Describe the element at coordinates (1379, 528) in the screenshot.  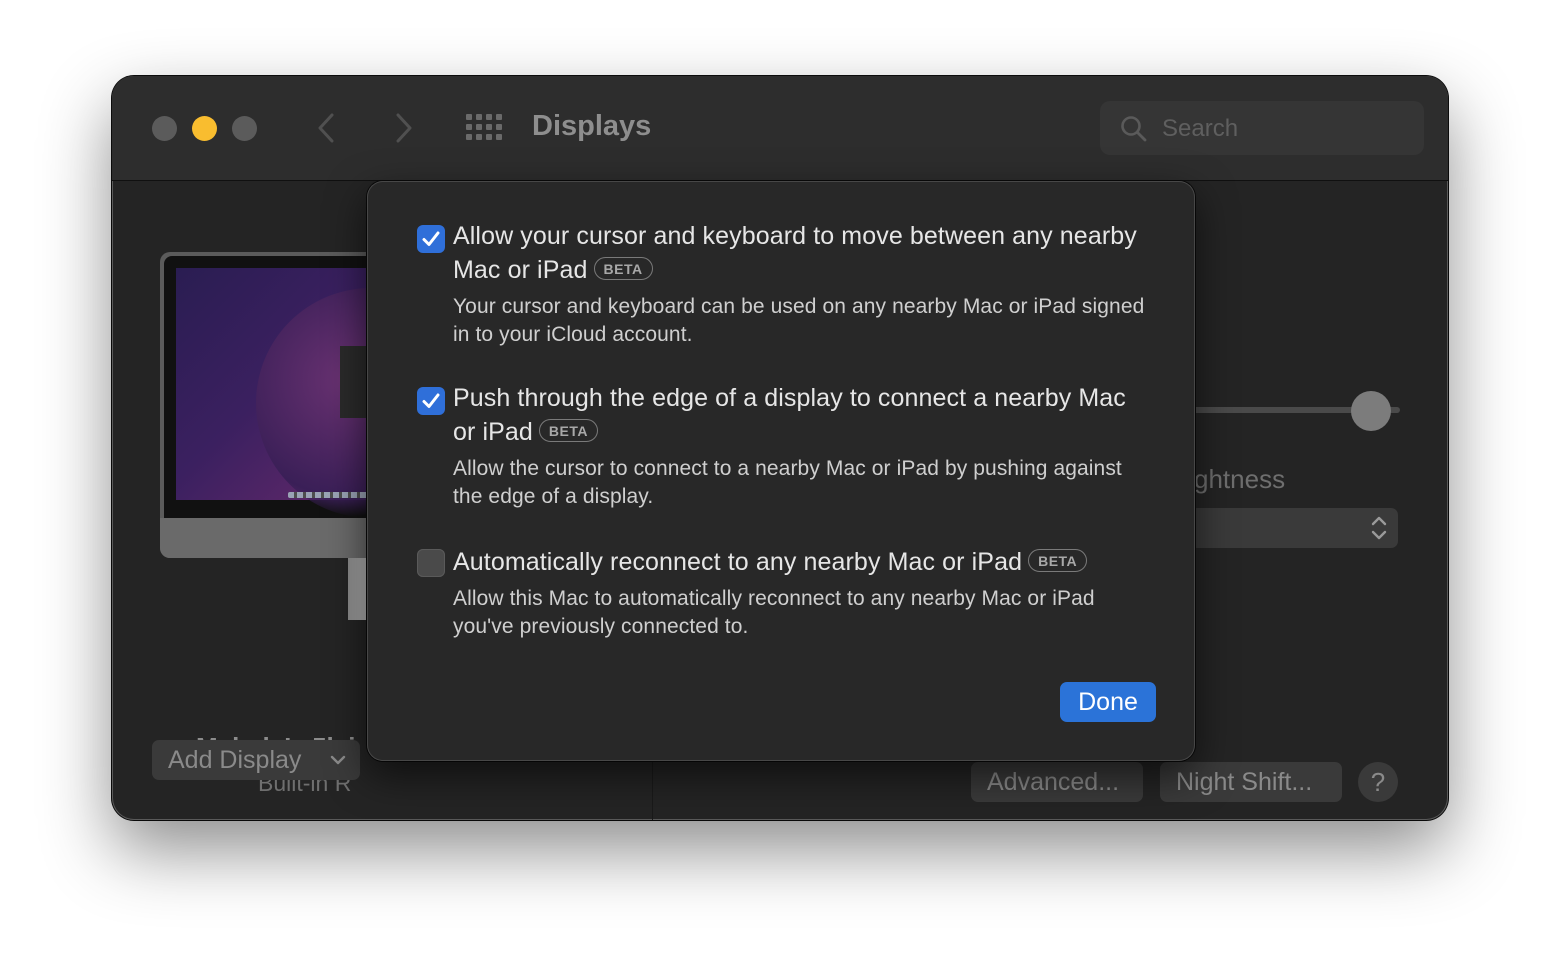
I see `up-down-arrows-icon` at that location.